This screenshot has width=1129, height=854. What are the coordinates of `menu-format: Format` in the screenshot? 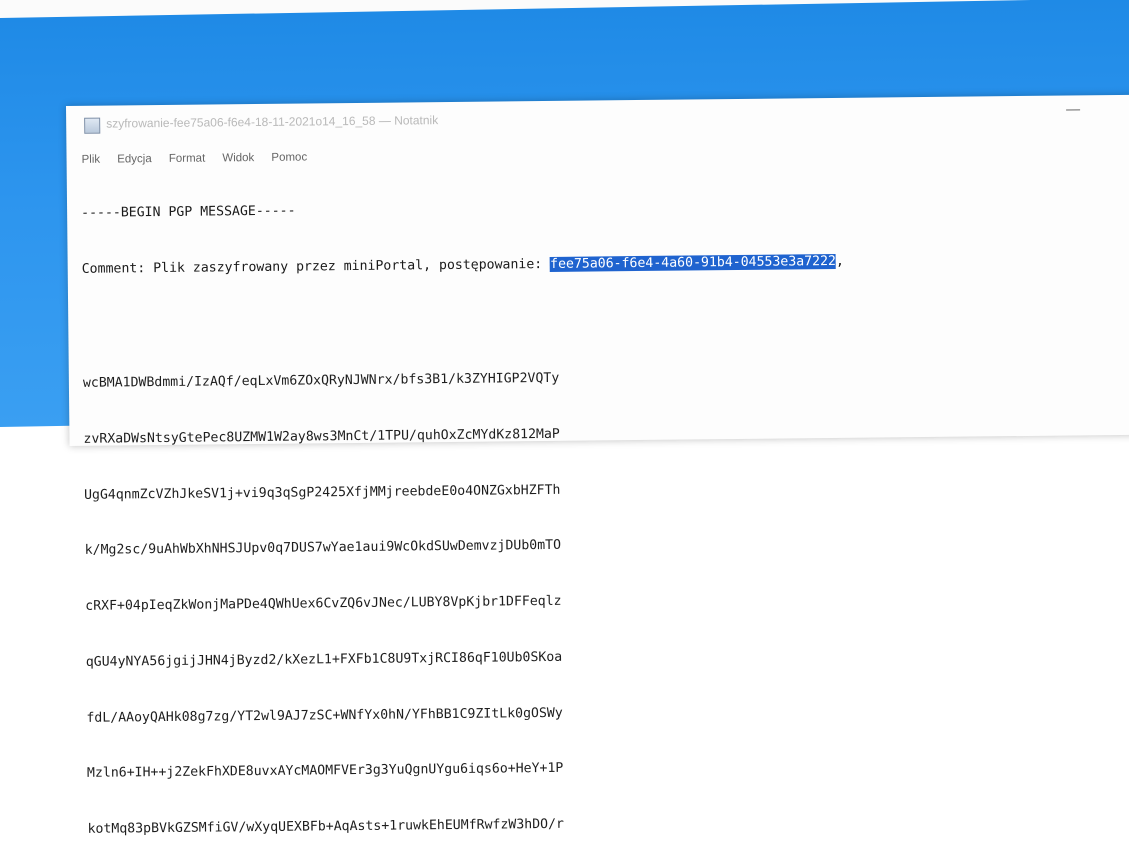 It's located at (187, 159).